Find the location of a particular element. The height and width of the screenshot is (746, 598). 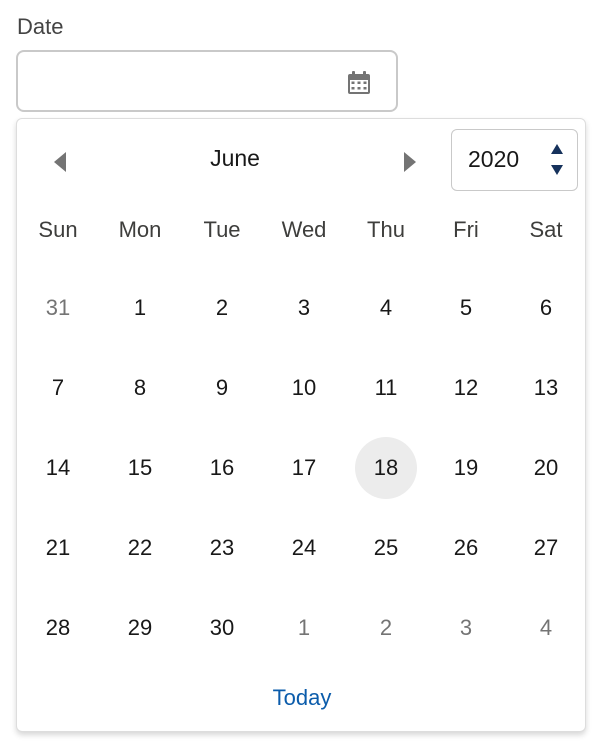

date-input-container is located at coordinates (207, 81).